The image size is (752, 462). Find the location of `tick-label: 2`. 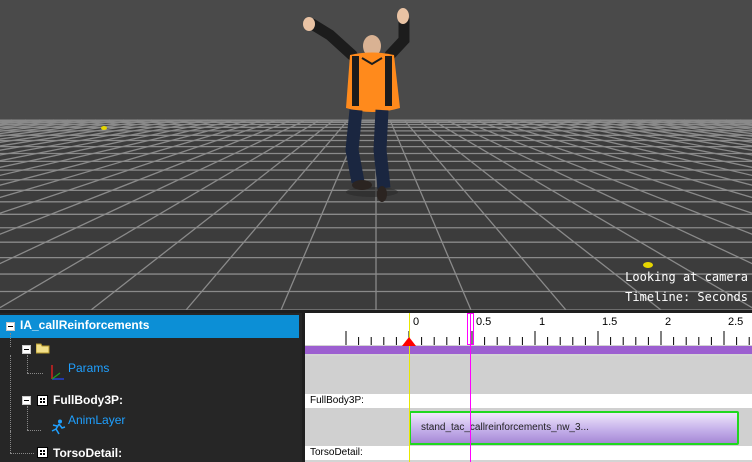

tick-label: 2 is located at coordinates (668, 322).